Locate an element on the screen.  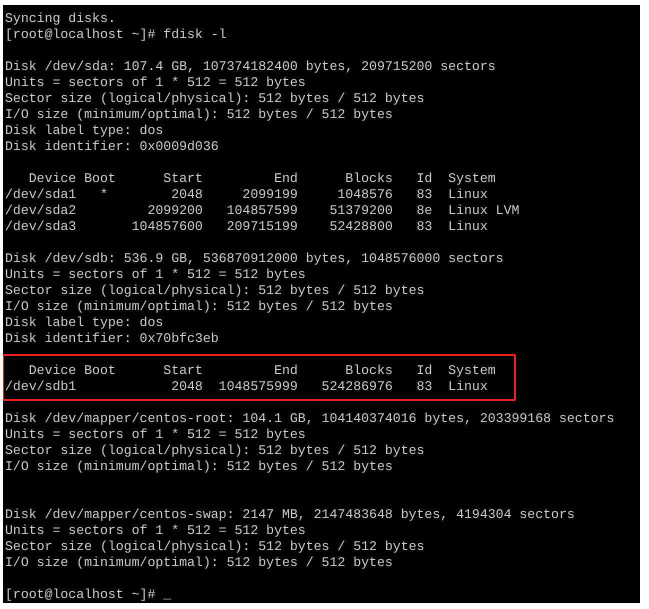
terminal-line: Disk /dev/mapper/centos-root: 104.1 GB, 104140374016 bytes, 203399168 sectors is located at coordinates (309, 419).